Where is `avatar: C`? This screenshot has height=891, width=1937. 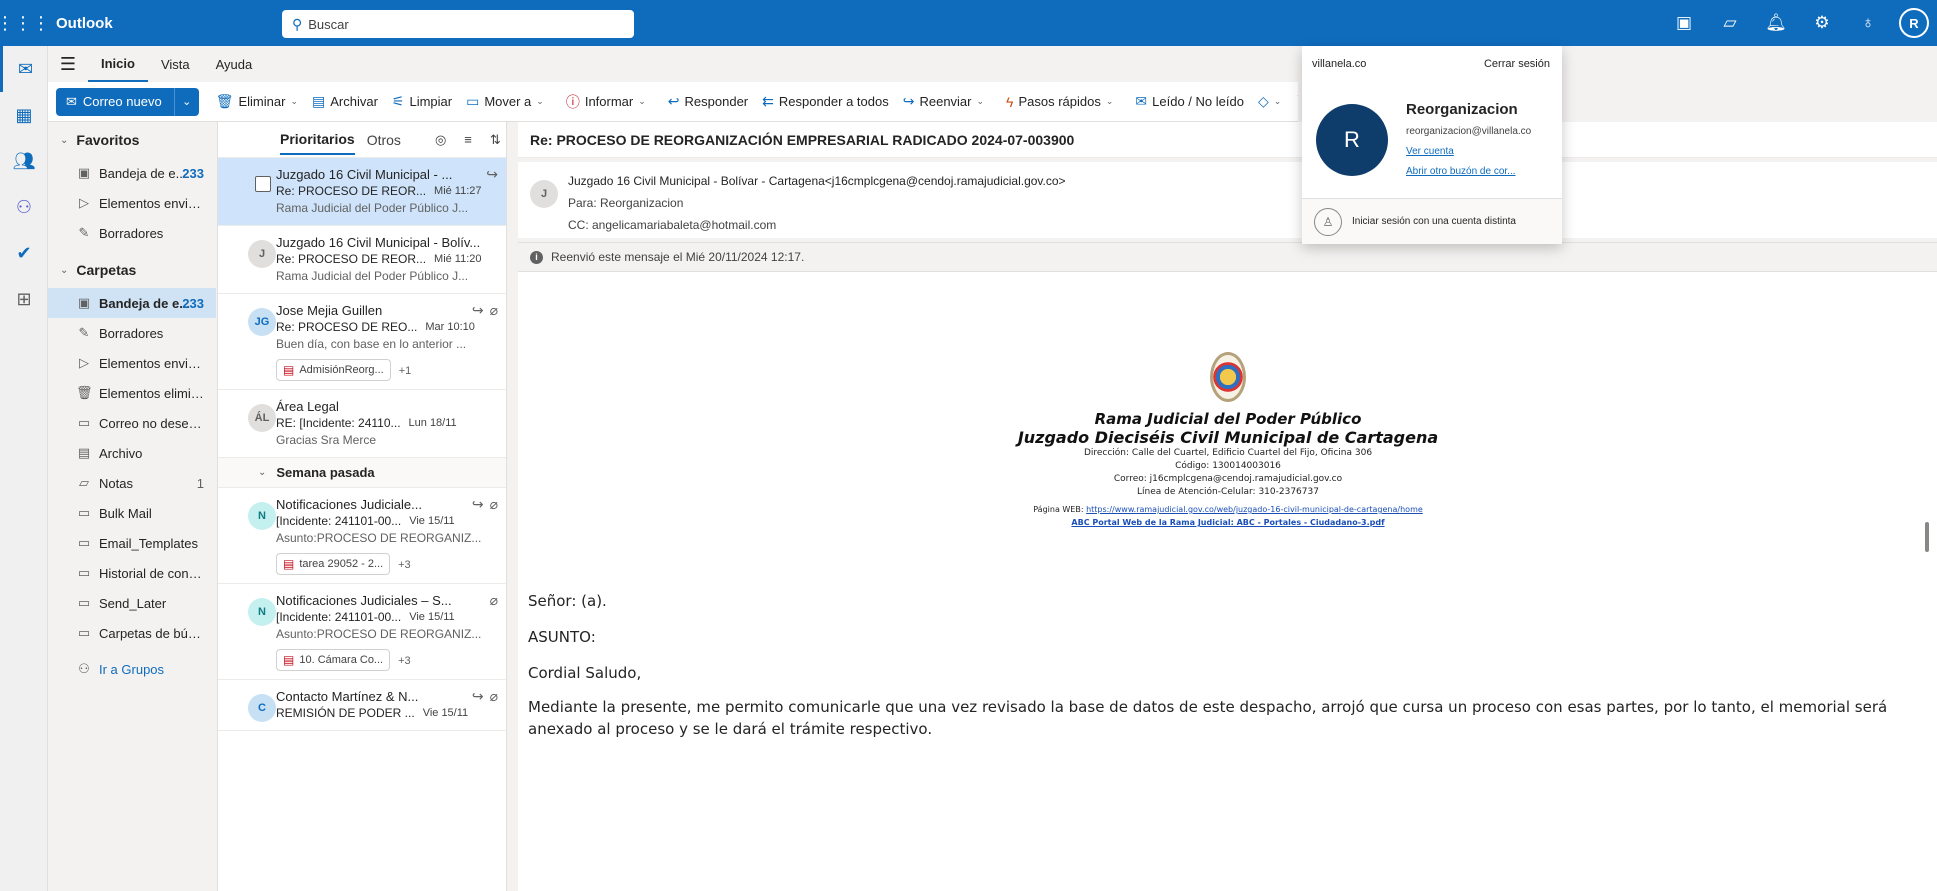
avatar: C is located at coordinates (262, 708).